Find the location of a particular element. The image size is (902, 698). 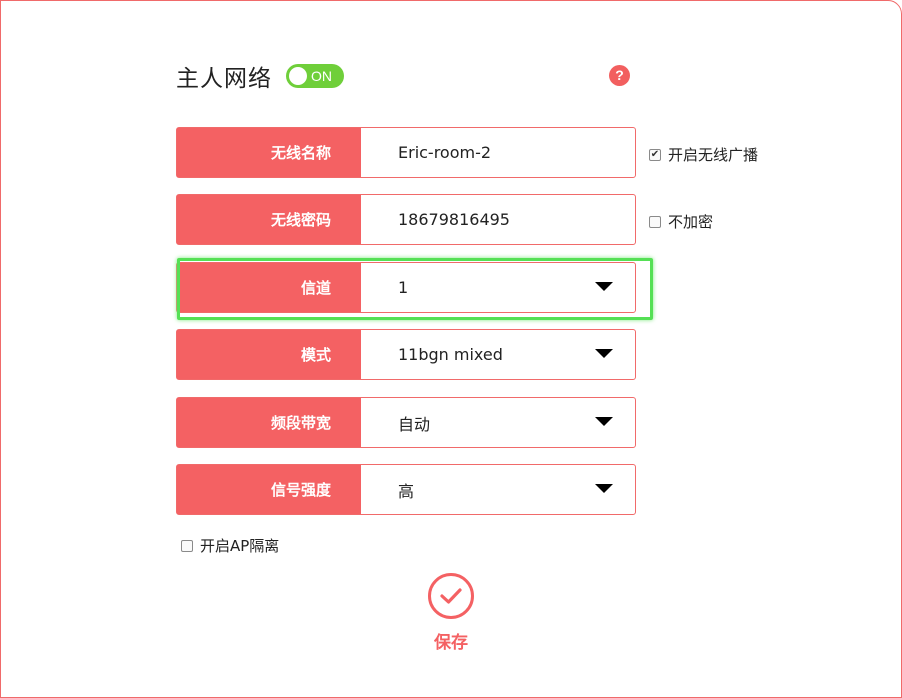

bandwidth-select: 自动 is located at coordinates (498, 422).